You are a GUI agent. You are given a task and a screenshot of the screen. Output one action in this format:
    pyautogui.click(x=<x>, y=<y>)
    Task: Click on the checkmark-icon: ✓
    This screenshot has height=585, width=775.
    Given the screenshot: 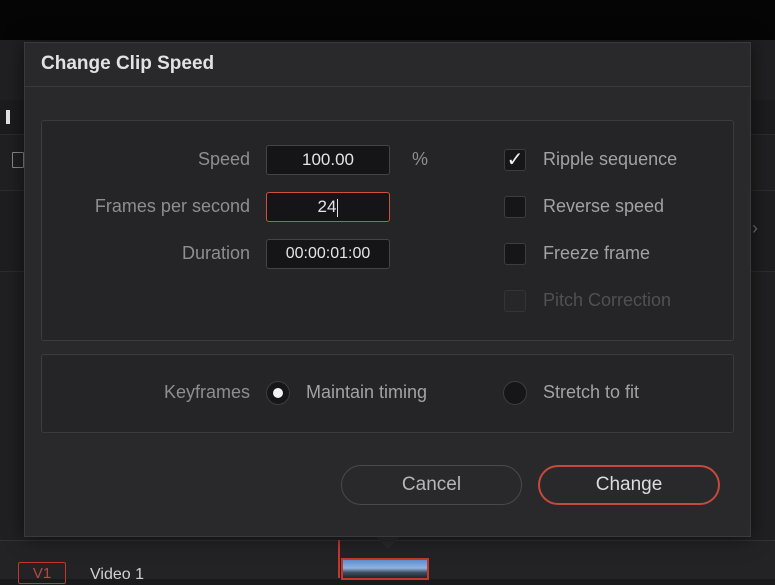 What is the action you would take?
    pyautogui.click(x=515, y=160)
    